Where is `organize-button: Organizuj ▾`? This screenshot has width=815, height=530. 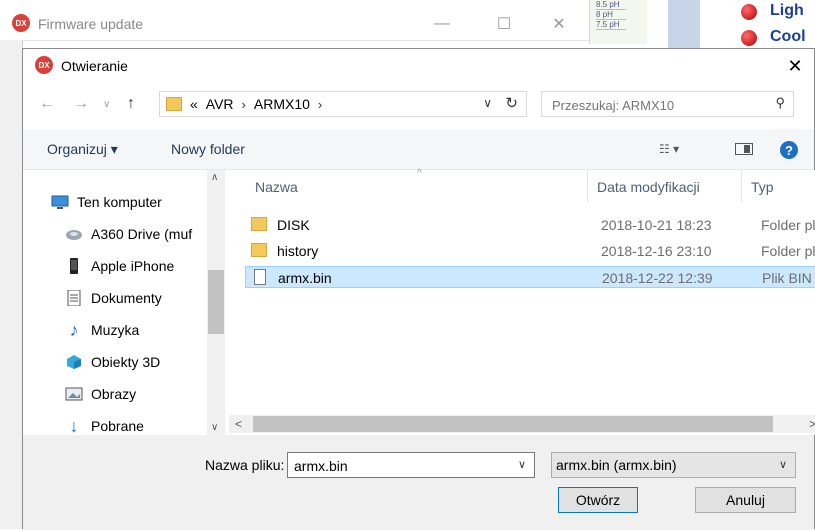 organize-button: Organizuj ▾ is located at coordinates (82, 149).